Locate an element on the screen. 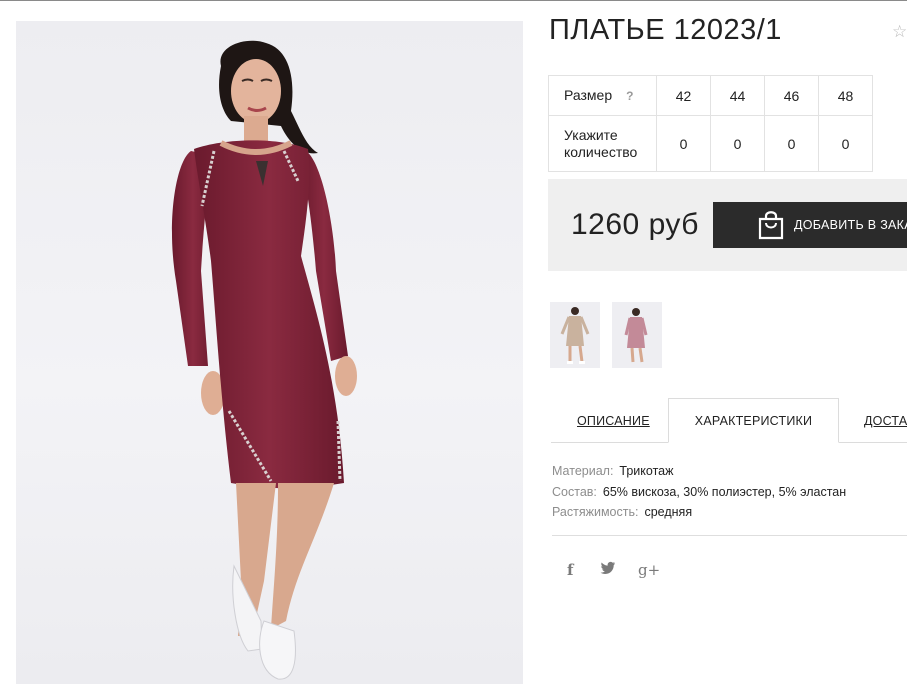 The height and width of the screenshot is (684, 907). quantity-label-line1: Укажите is located at coordinates (591, 134).